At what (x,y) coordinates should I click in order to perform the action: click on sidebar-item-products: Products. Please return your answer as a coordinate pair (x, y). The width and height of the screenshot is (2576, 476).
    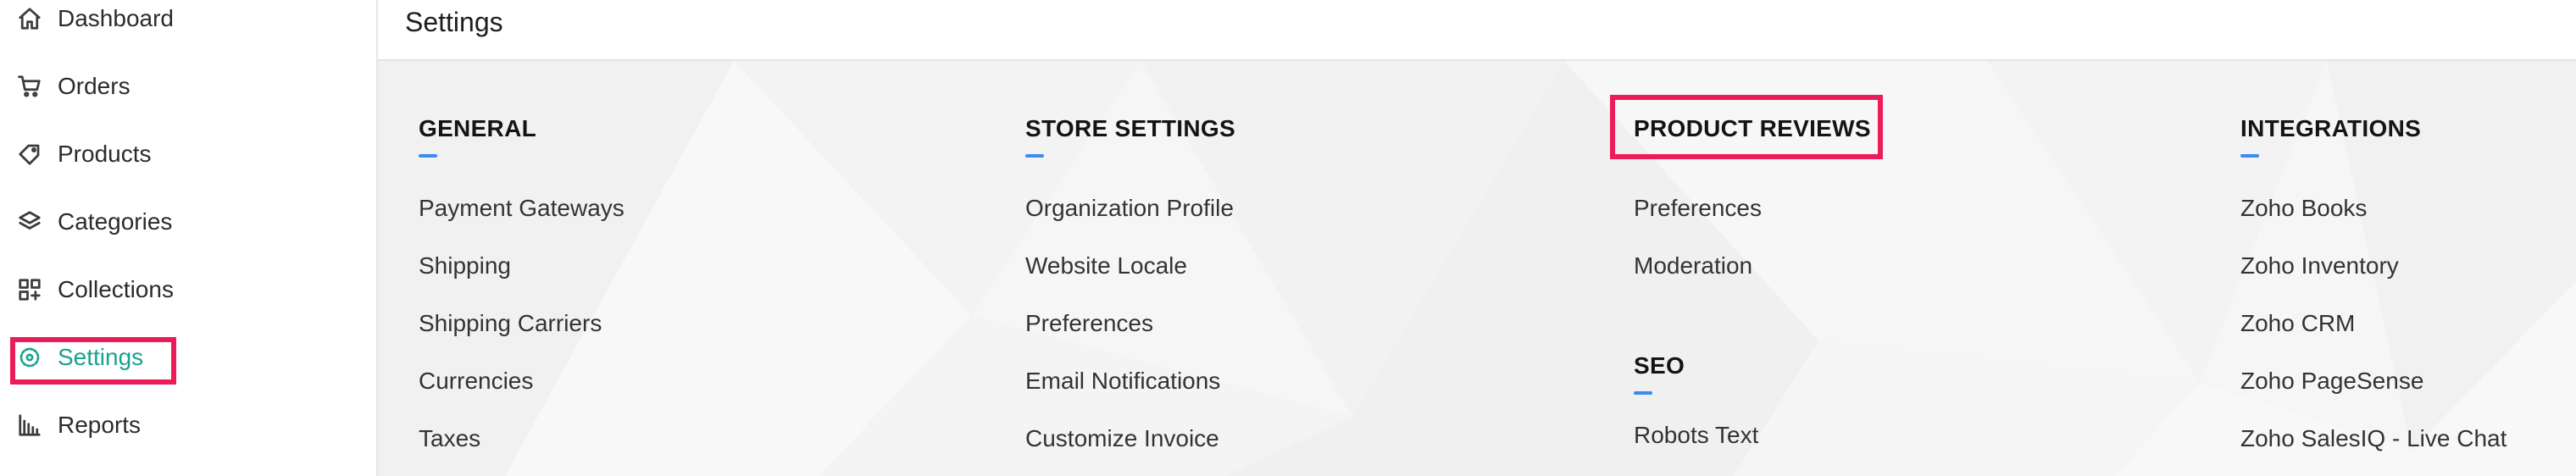
    Looking at the image, I should click on (176, 154).